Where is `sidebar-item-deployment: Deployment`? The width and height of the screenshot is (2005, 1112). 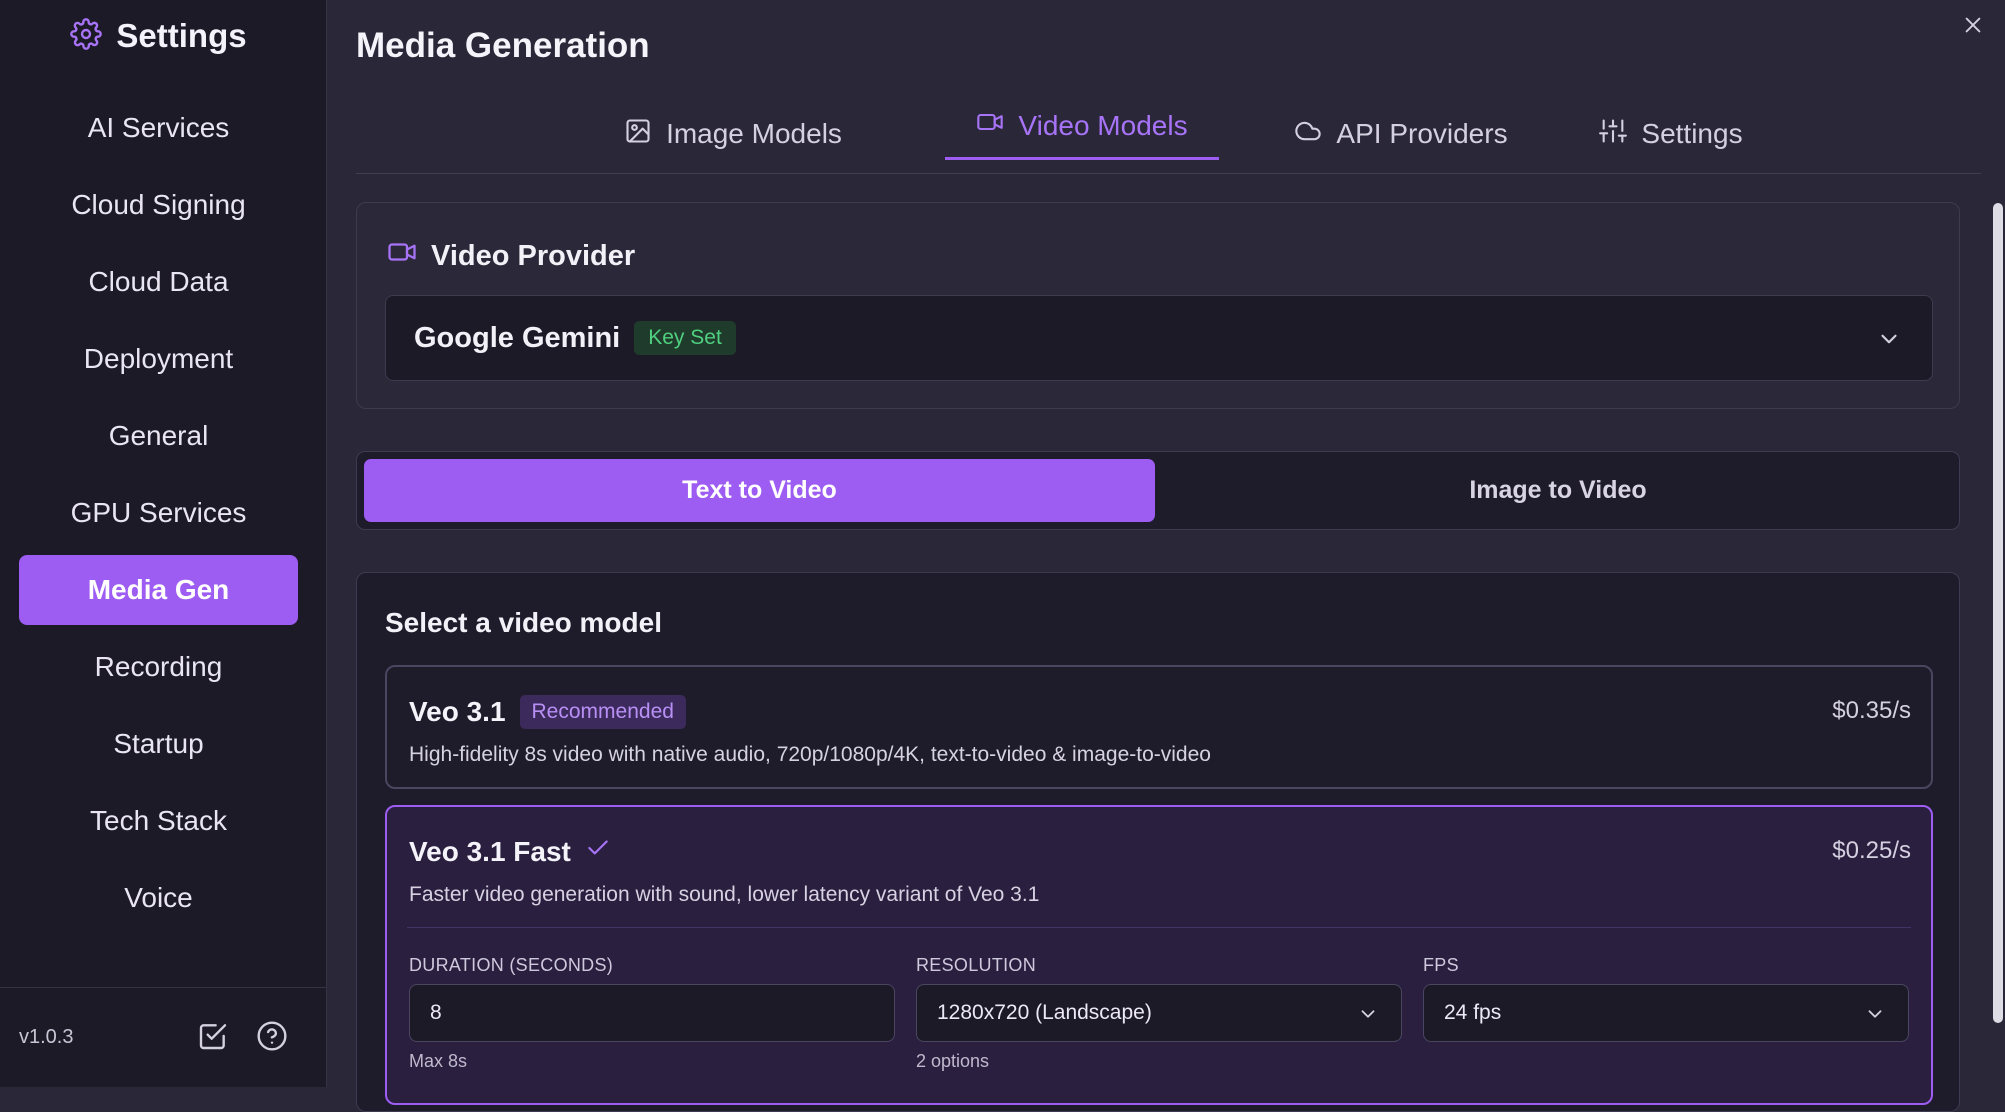 sidebar-item-deployment: Deployment is located at coordinates (158, 359).